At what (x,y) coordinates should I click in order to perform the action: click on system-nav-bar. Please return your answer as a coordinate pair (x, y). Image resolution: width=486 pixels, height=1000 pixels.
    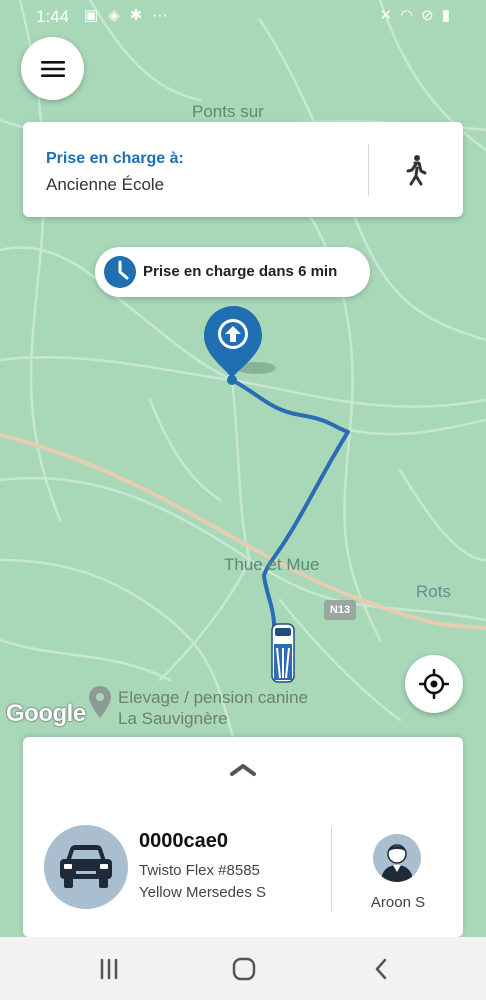
    Looking at the image, I should click on (243, 968).